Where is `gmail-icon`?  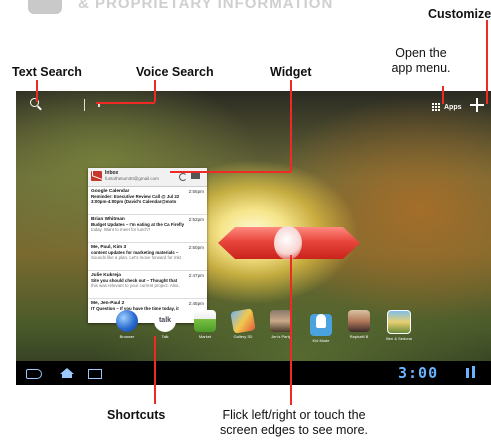
gmail-icon is located at coordinates (96, 176).